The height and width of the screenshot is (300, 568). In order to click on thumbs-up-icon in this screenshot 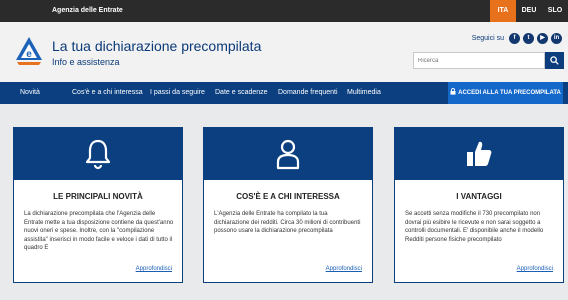, I will do `click(479, 153)`.